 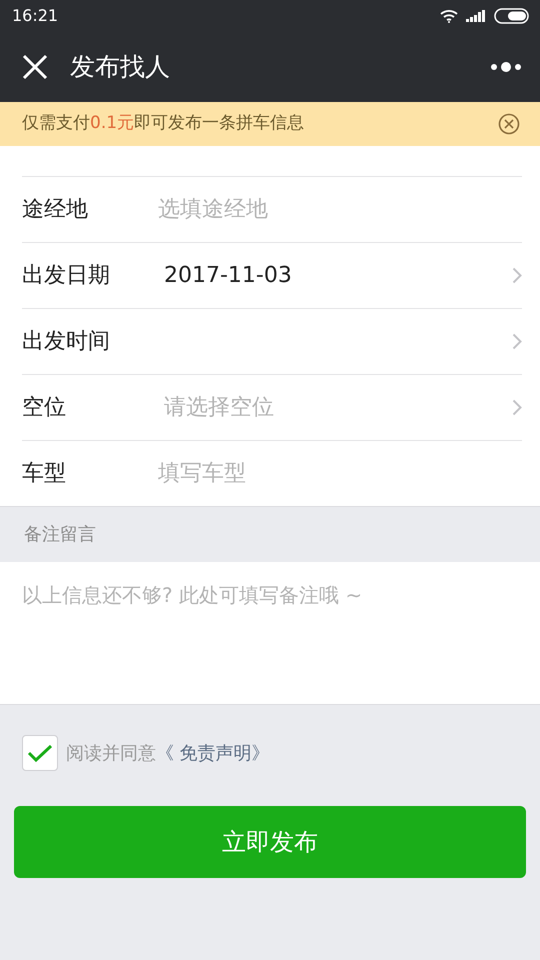 I want to click on form-row: 空位 请选择空位, so click(x=270, y=407).